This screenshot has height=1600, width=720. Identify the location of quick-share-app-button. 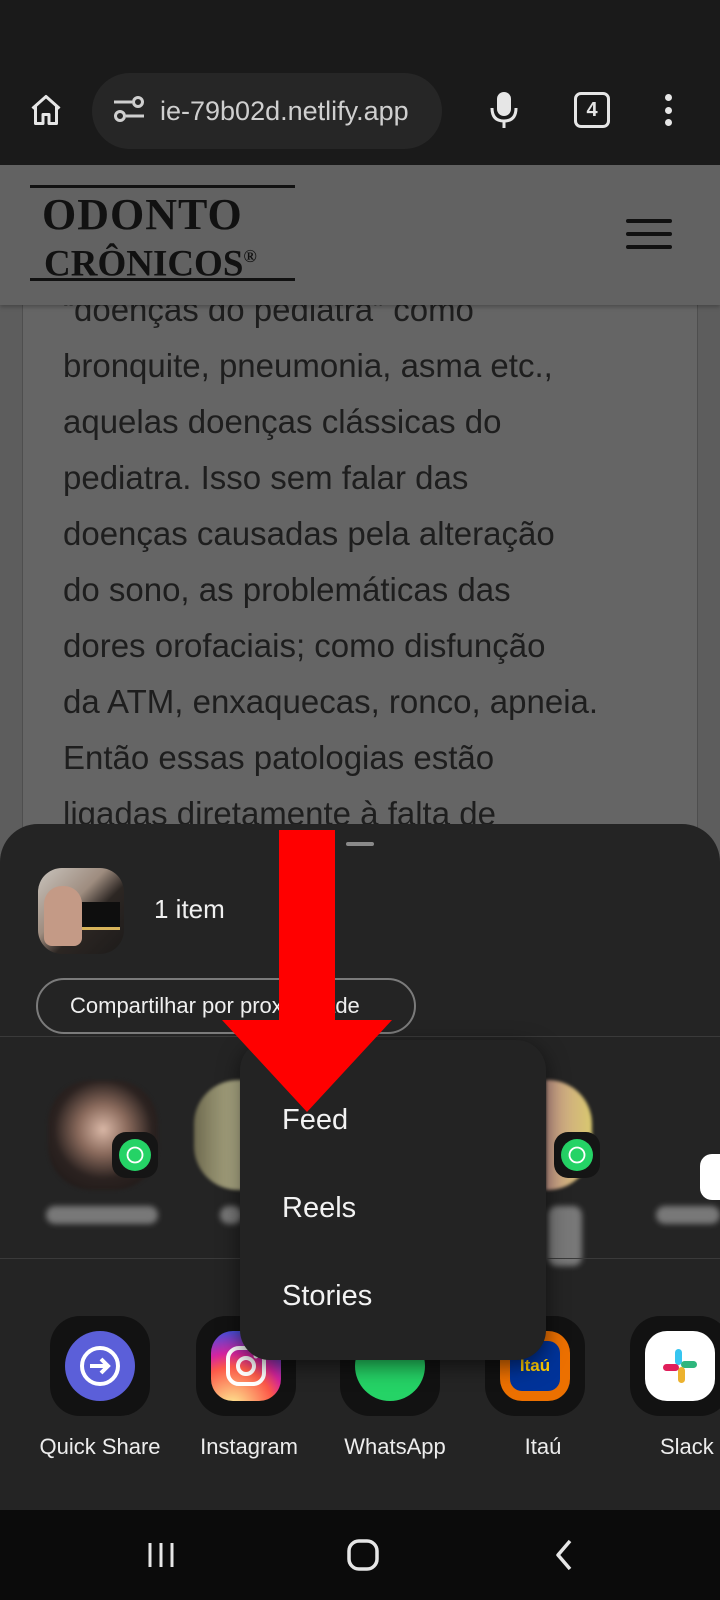
(100, 1366).